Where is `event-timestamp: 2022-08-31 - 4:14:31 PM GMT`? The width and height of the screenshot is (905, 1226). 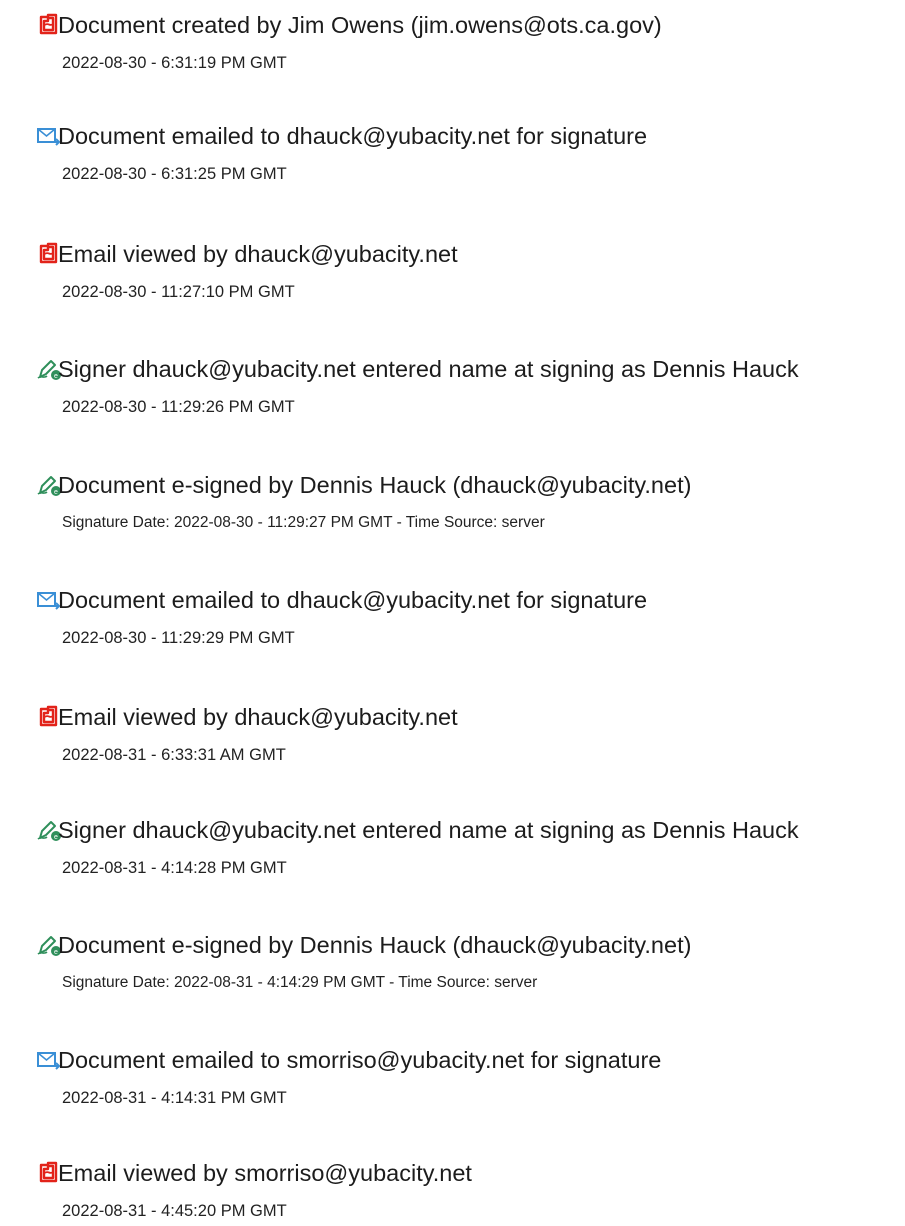 event-timestamp: 2022-08-31 - 4:14:31 PM GMT is located at coordinates (174, 1098).